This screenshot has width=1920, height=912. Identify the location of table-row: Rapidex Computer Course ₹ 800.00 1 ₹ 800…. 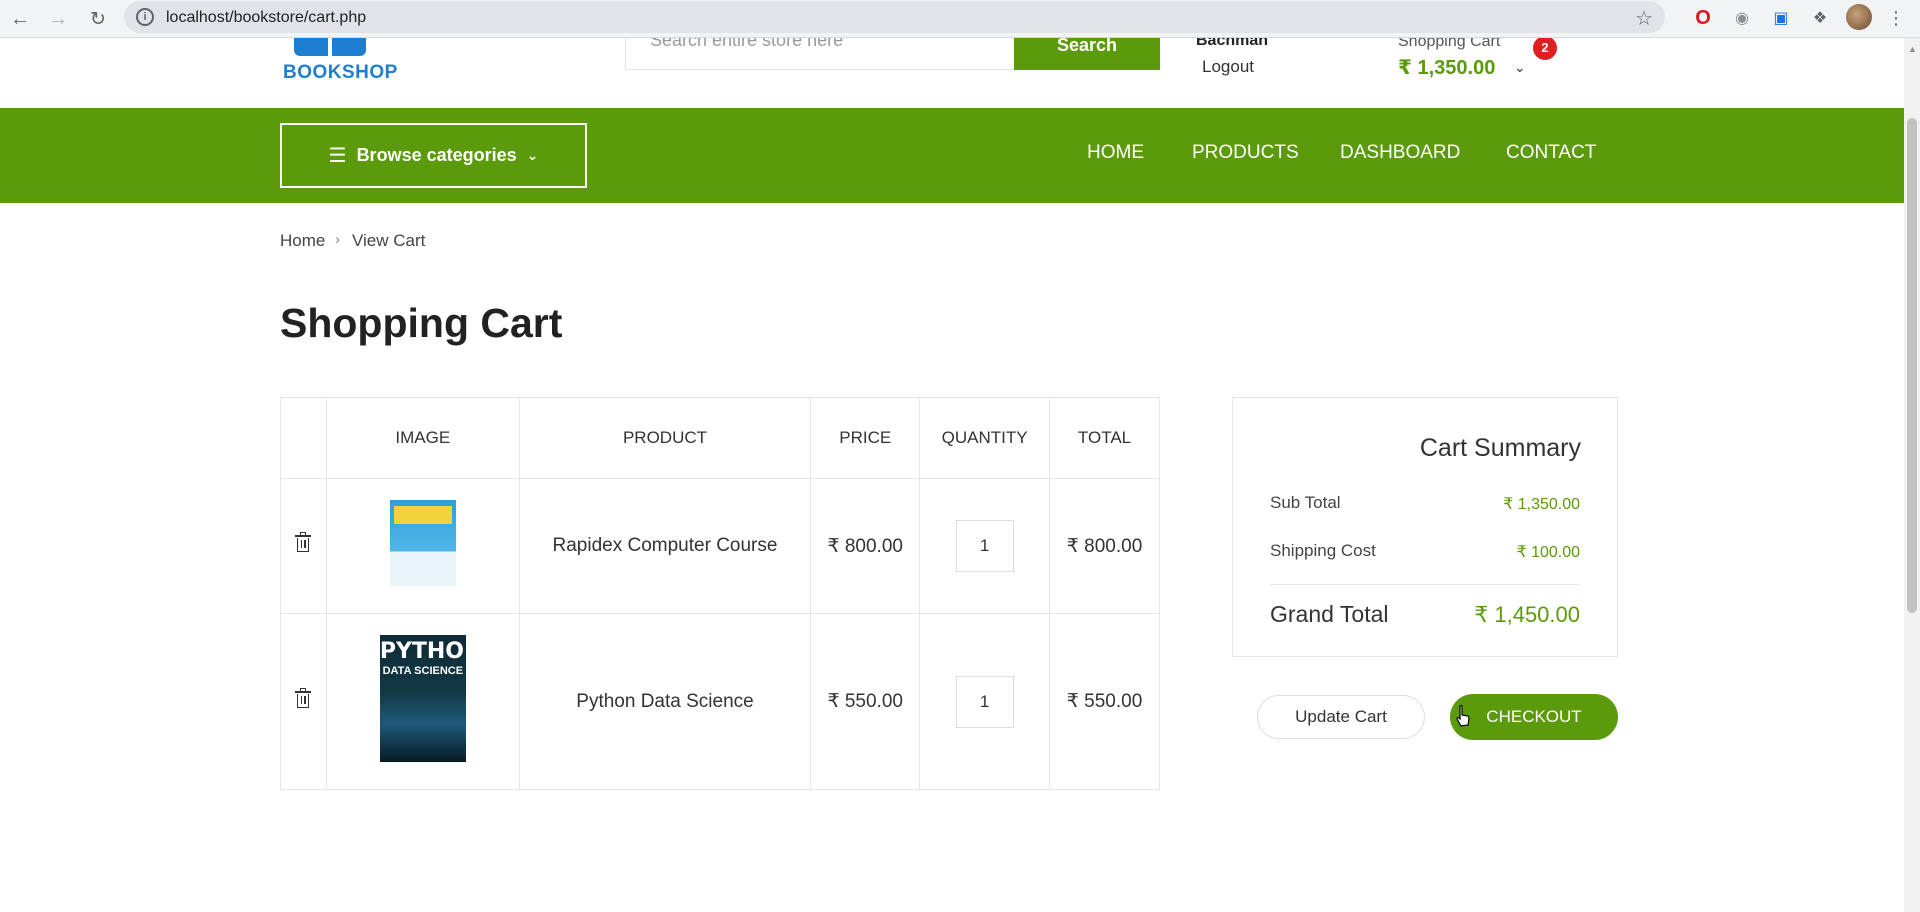
(720, 546).